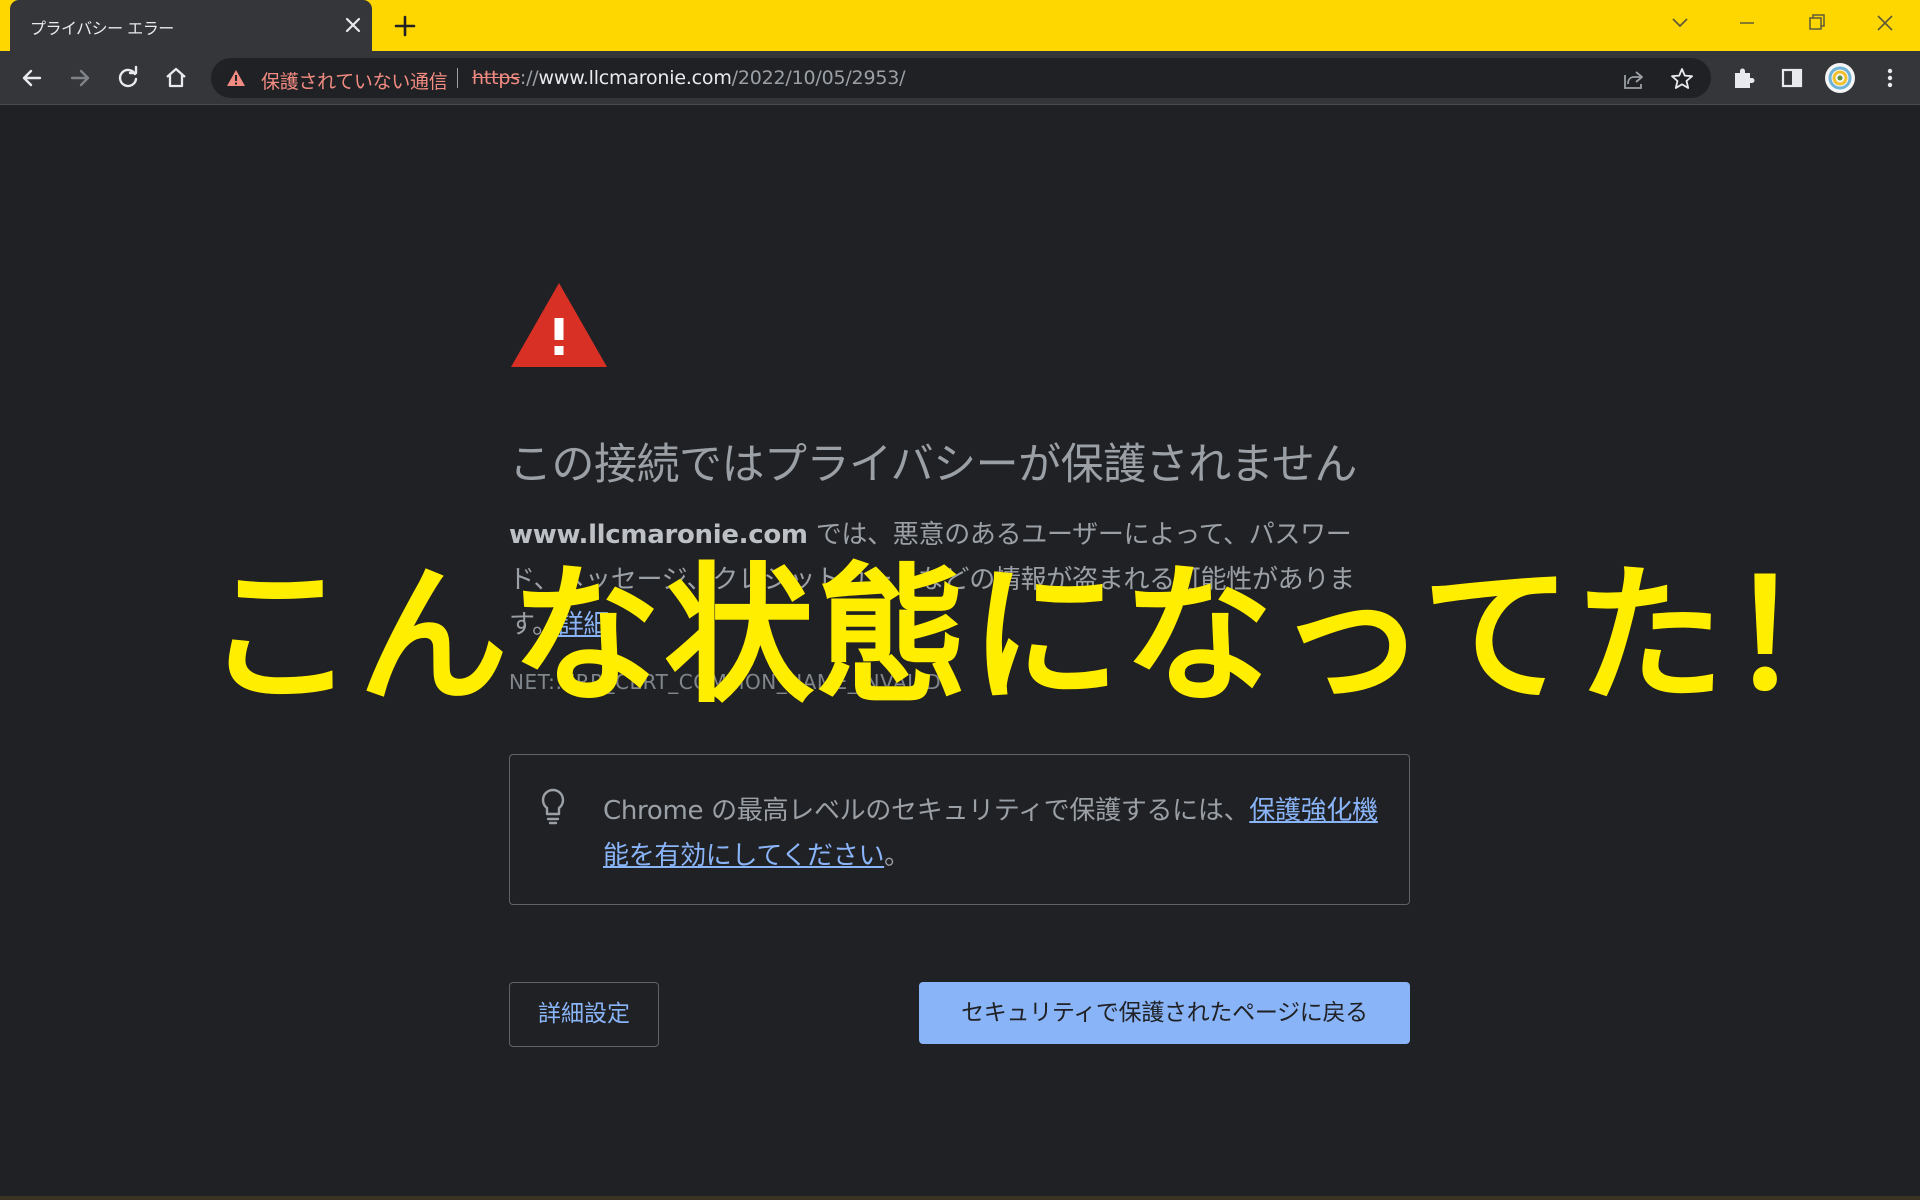  Describe the element at coordinates (818, 78) in the screenshot. I see `url-path: /2022/10/05/2953/` at that location.